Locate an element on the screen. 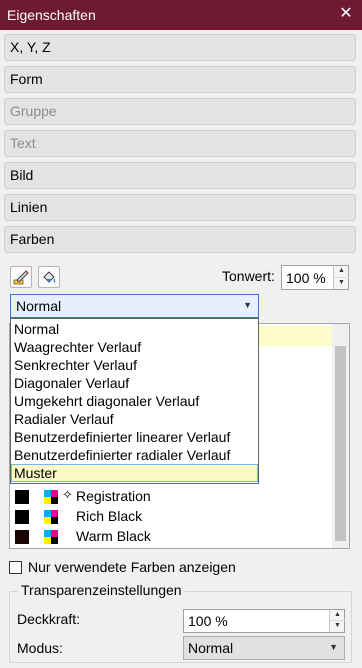 This screenshot has width=362, height=668. option-custom-linear-gradient: Benutzerdefinierter linearer Verlauf is located at coordinates (134, 437).